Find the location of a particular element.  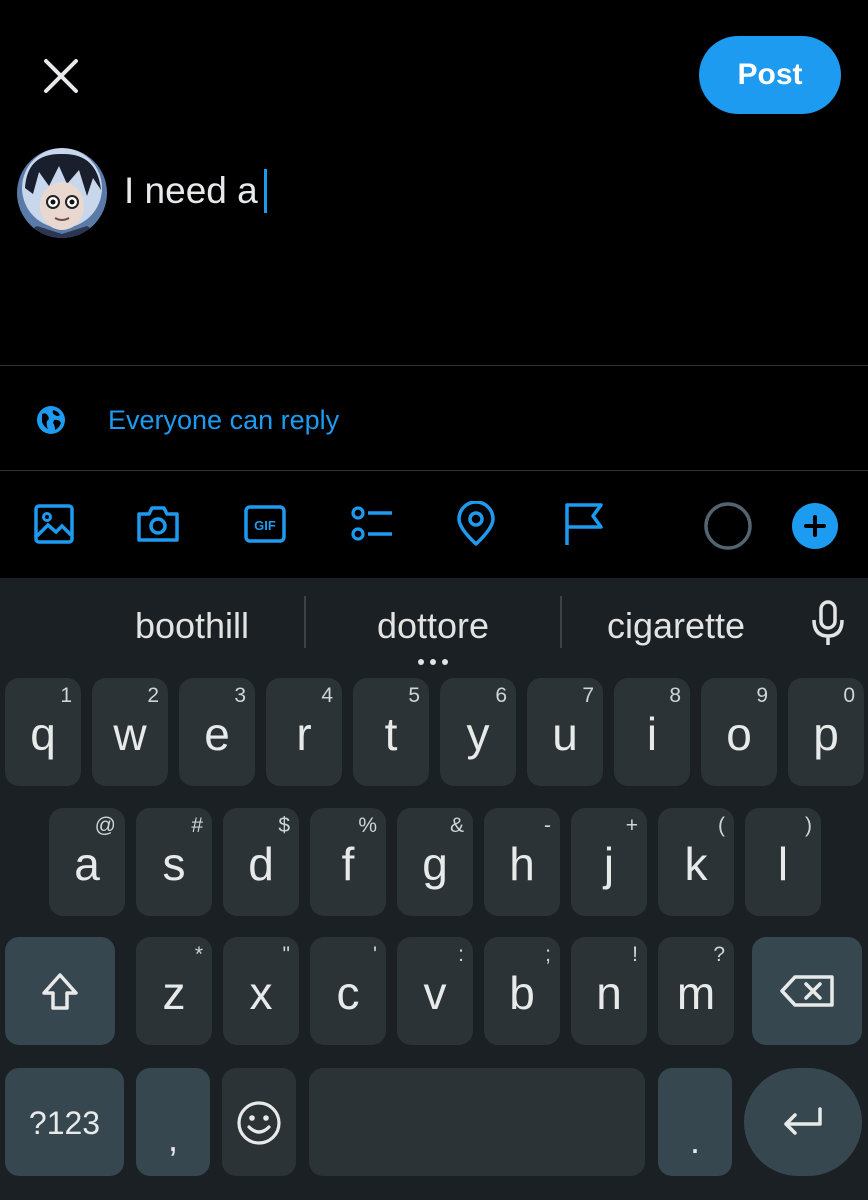

suggestion-1: boothill is located at coordinates (192, 626).